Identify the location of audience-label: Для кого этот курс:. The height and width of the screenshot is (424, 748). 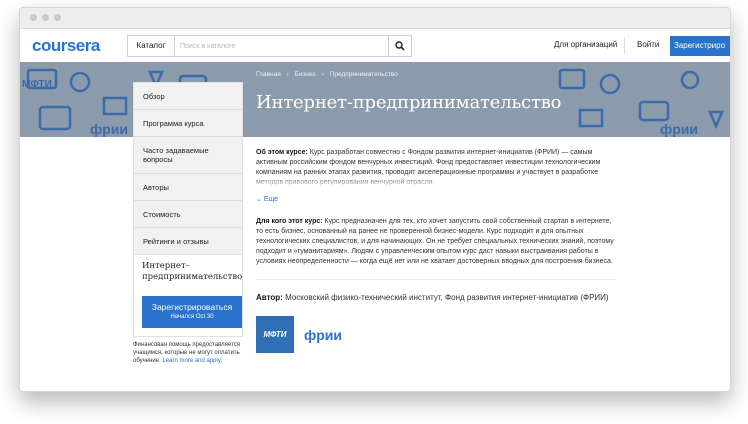
(289, 221).